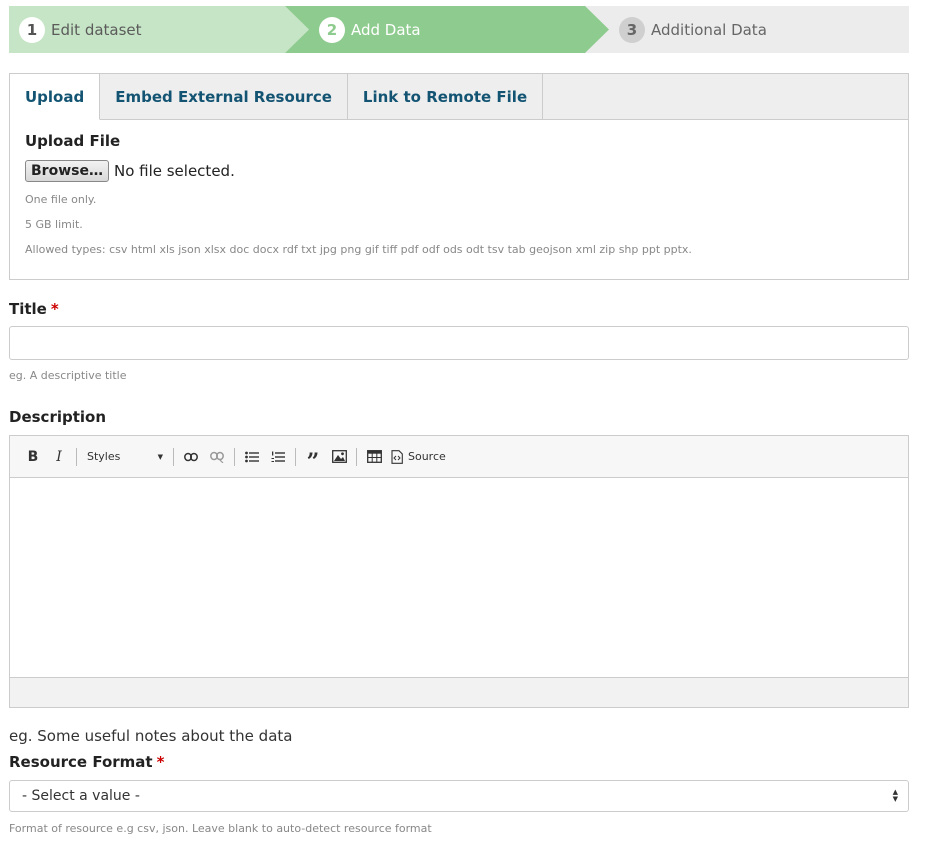 The width and height of the screenshot is (938, 852). Describe the element at coordinates (96, 29) in the screenshot. I see `step-label: Edit dataset` at that location.